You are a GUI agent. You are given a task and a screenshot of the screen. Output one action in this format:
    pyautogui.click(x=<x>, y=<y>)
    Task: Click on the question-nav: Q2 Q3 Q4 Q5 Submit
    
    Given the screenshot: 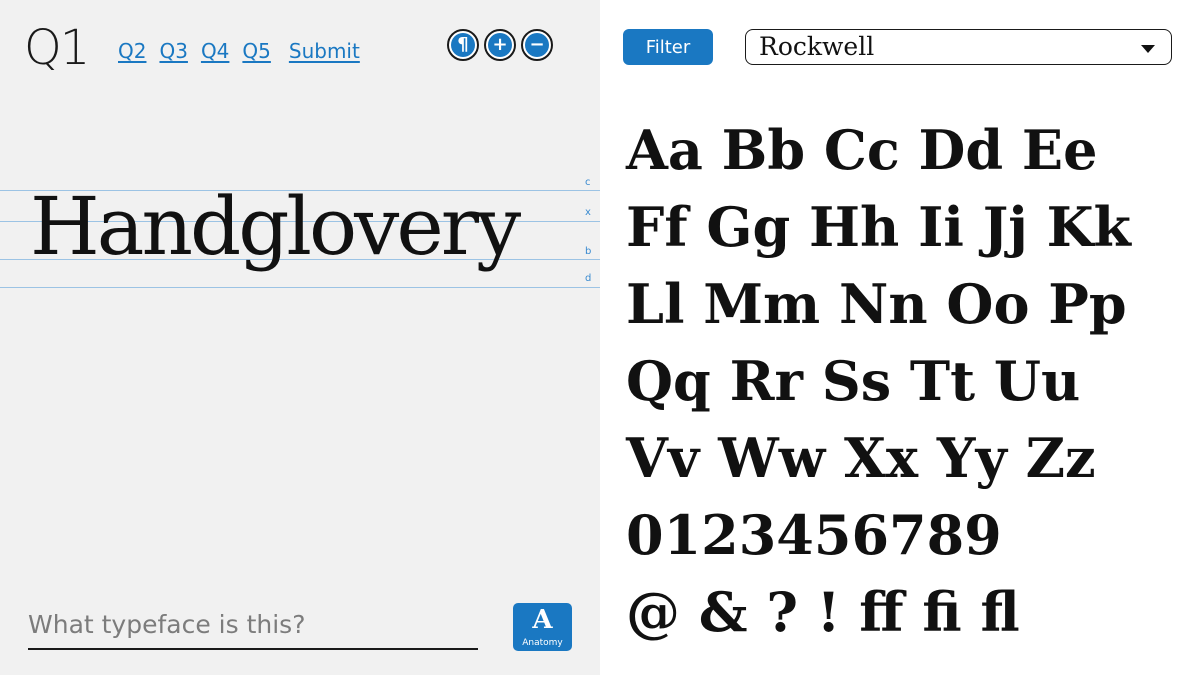 What is the action you would take?
    pyautogui.click(x=239, y=51)
    